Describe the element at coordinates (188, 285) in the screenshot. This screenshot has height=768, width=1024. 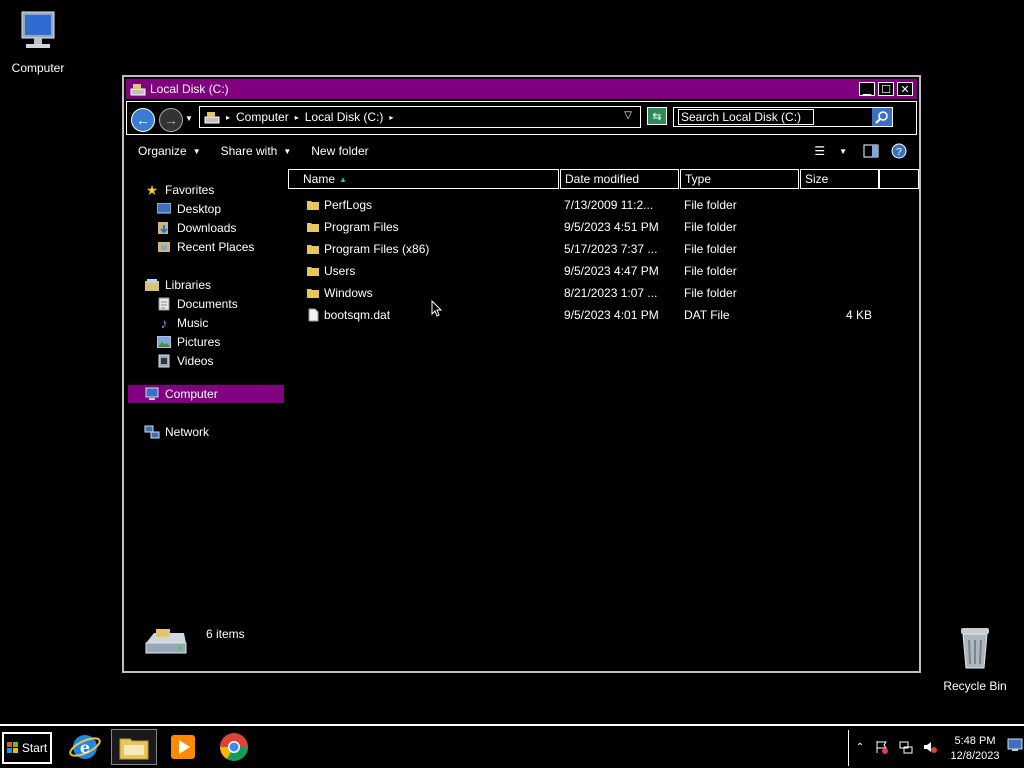
I see `nav-label: Libraries` at that location.